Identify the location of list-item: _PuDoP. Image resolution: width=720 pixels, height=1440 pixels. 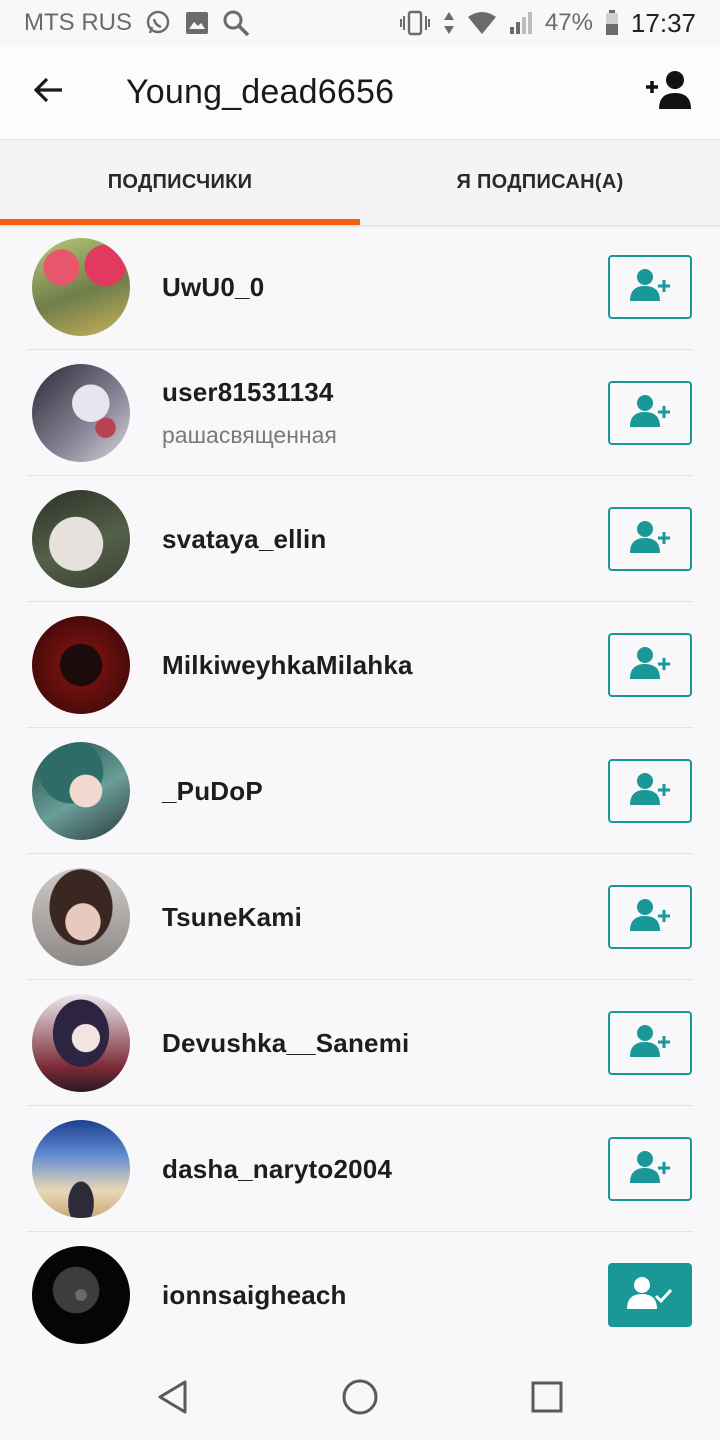
(360, 791).